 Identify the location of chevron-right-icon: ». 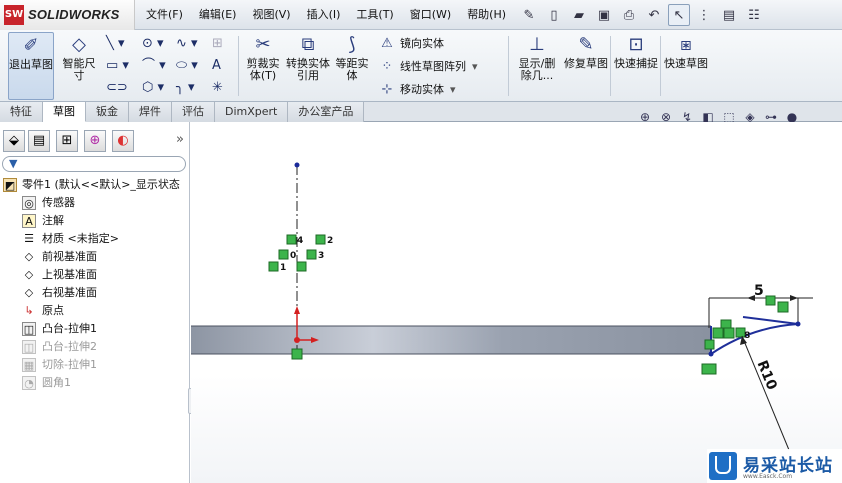
(180, 139).